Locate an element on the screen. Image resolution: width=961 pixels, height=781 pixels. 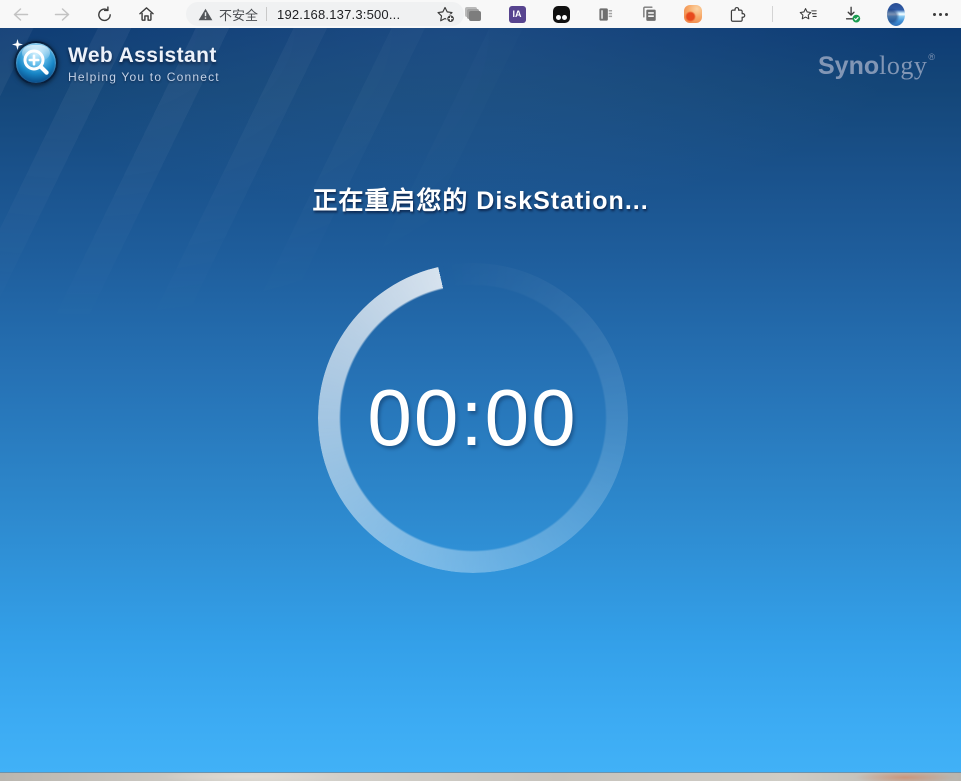
browser-toolbar: 不安全 192.168.137.3:500... IA is located at coordinates (480, 14).